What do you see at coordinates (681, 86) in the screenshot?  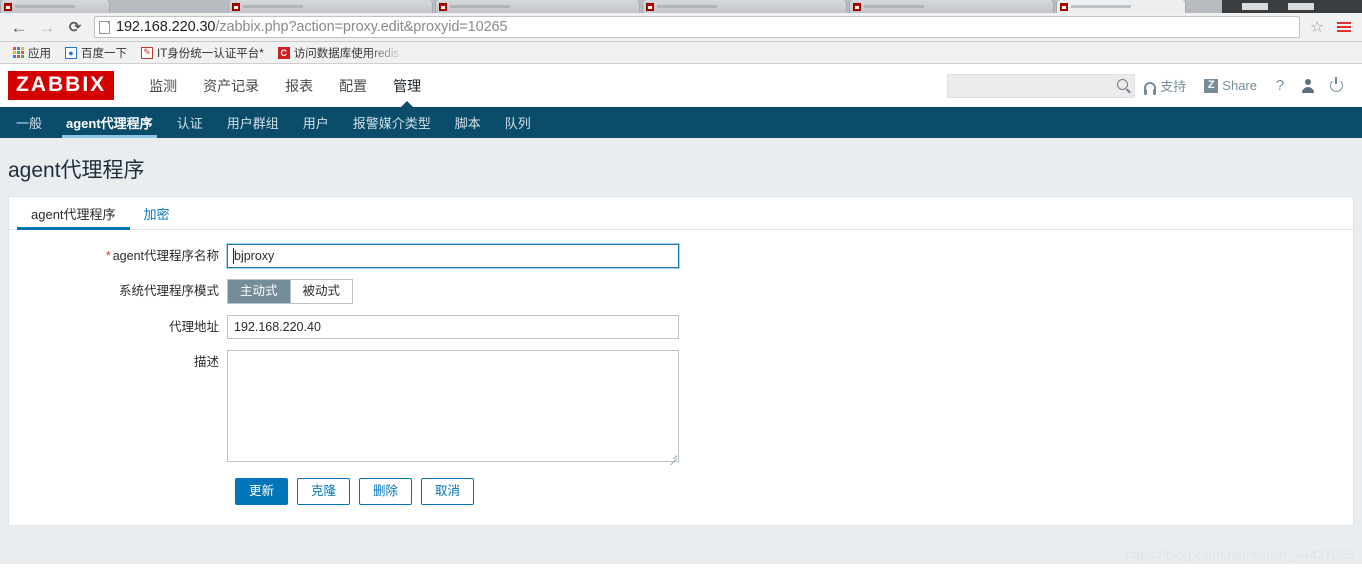 I see `zabbix-header: ZABBIX 监测 资产记录 报表 配置 管理 支持 Z Share ?` at bounding box center [681, 86].